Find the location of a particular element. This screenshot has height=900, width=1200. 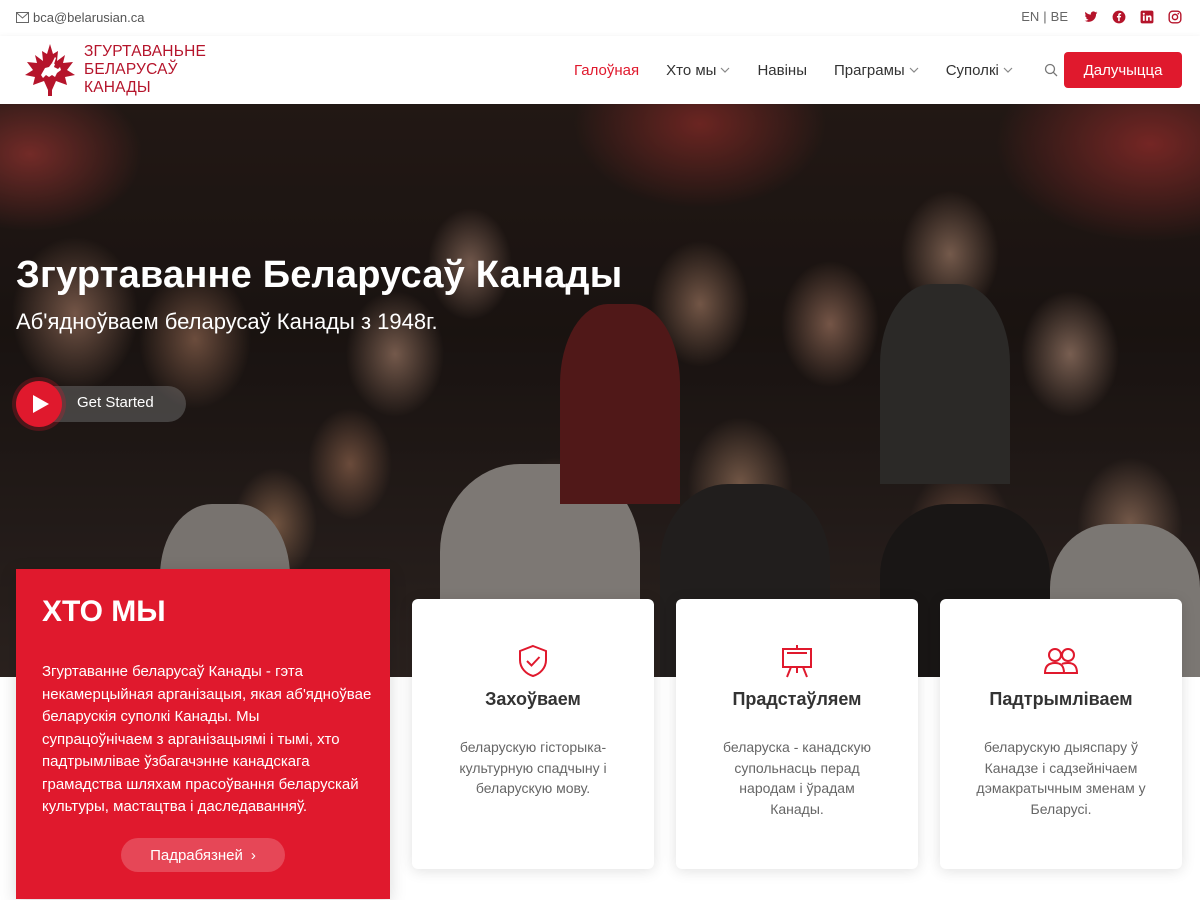

language-switcher: EN | BE is located at coordinates (1044, 16).